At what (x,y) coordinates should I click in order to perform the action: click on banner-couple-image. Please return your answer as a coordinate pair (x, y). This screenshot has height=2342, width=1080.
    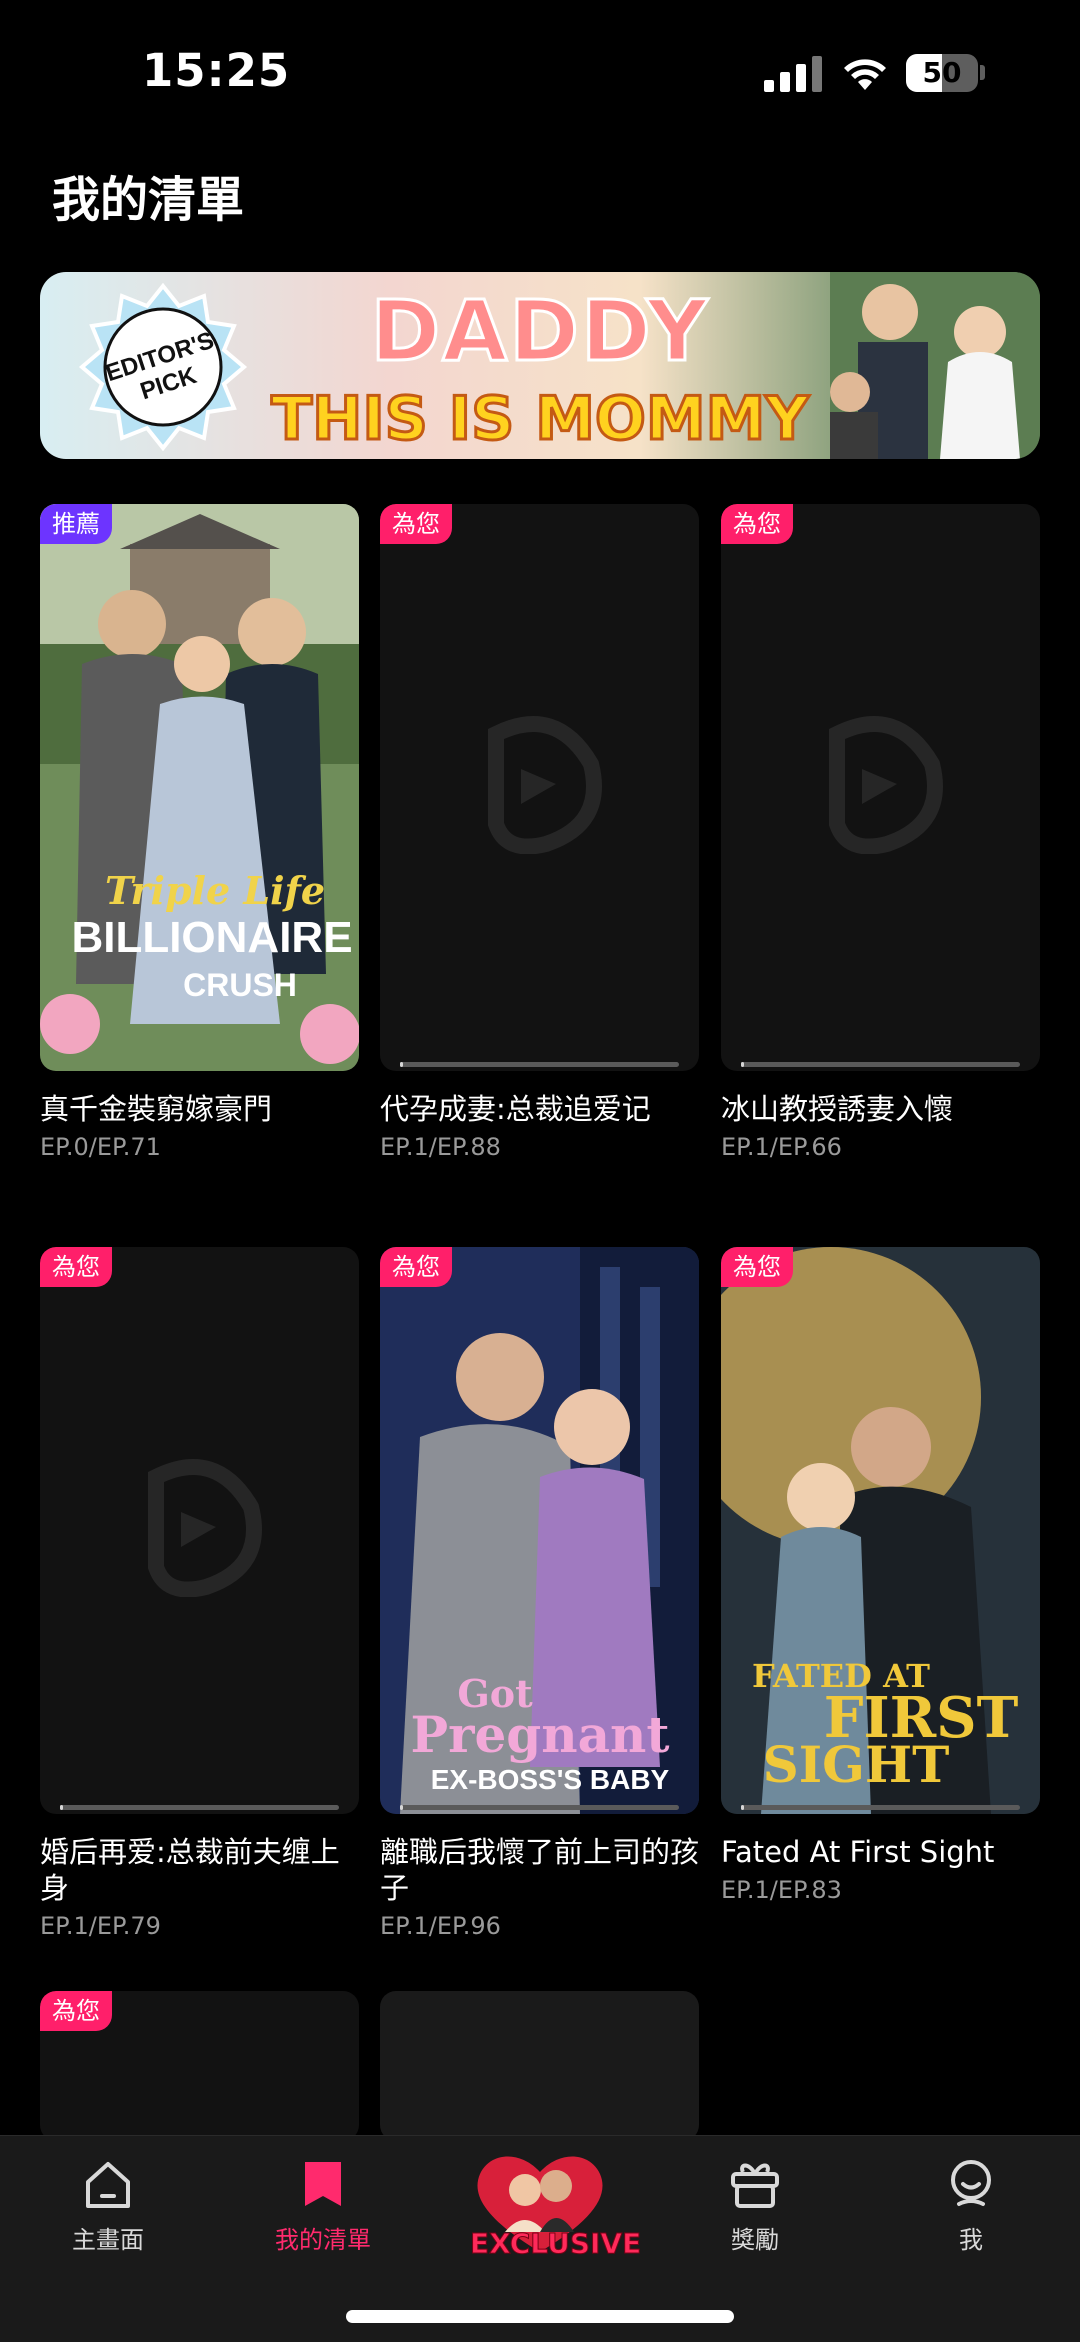
    Looking at the image, I should click on (935, 365).